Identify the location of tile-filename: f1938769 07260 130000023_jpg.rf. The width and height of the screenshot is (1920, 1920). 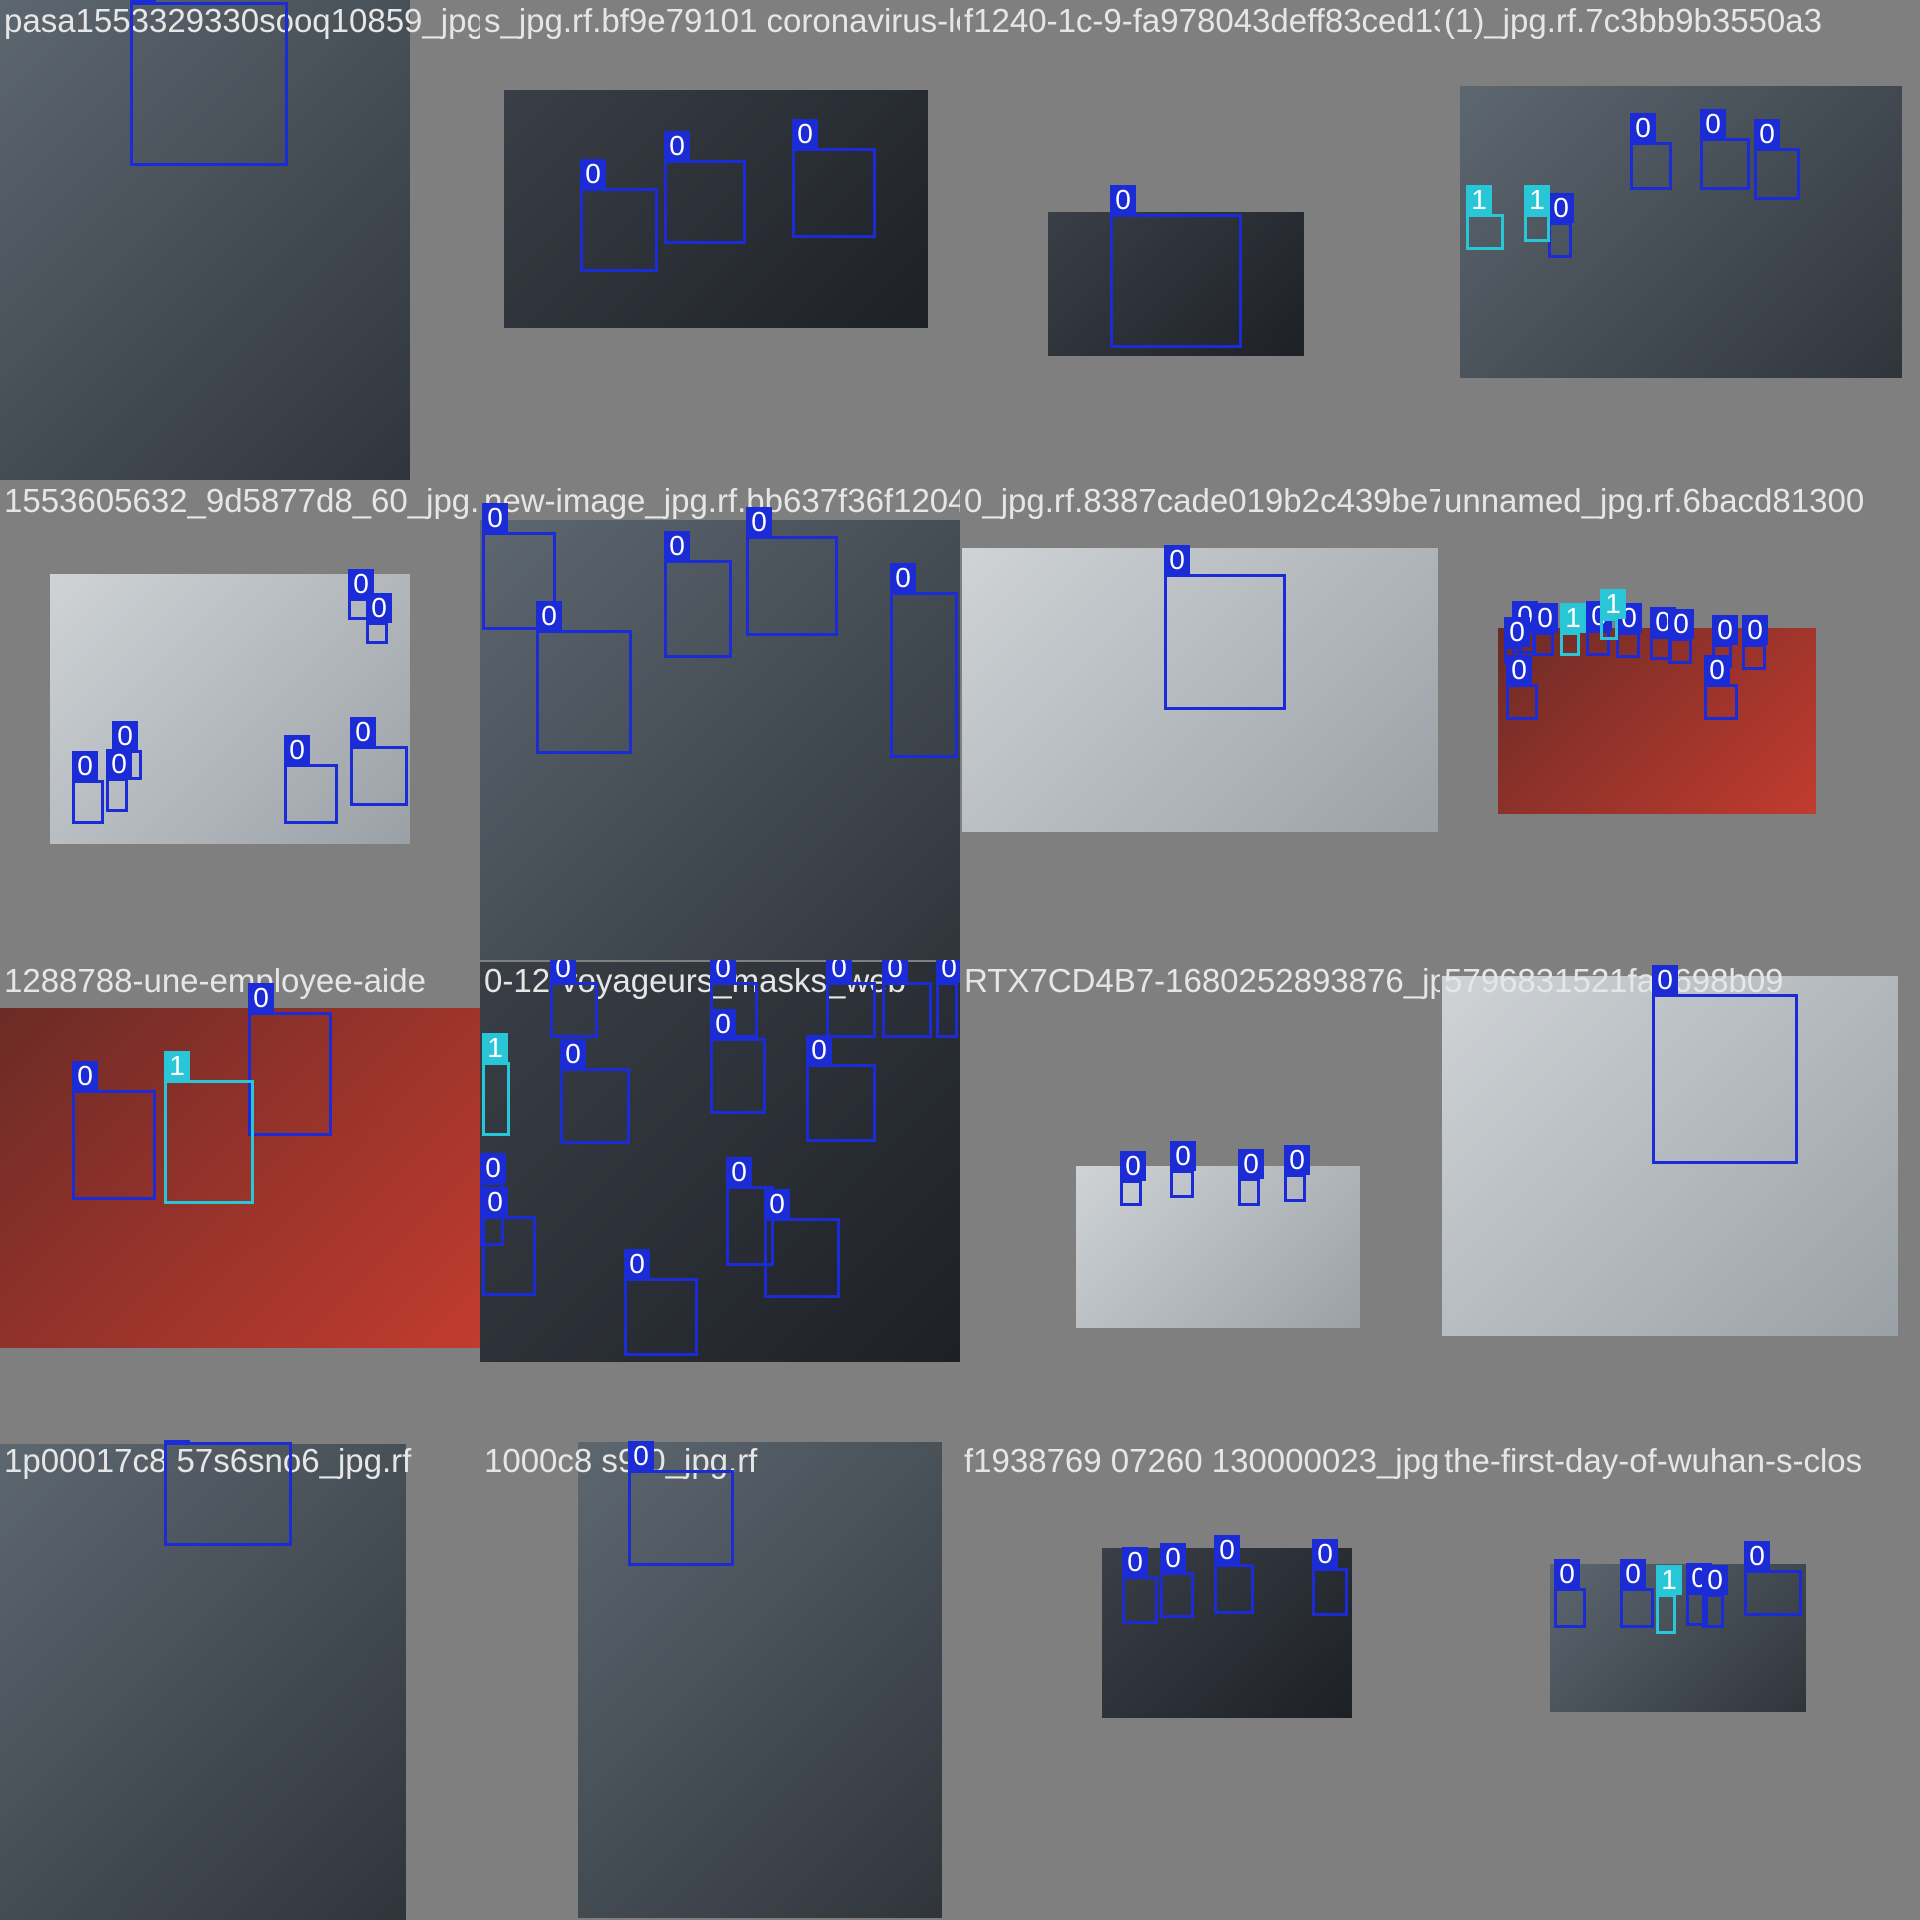
(1202, 1460).